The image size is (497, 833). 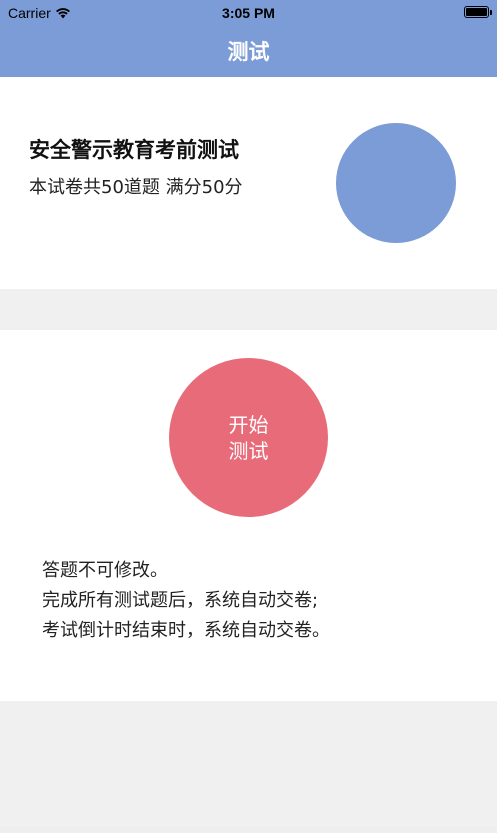 I want to click on page-title: 测试, so click(x=248, y=52).